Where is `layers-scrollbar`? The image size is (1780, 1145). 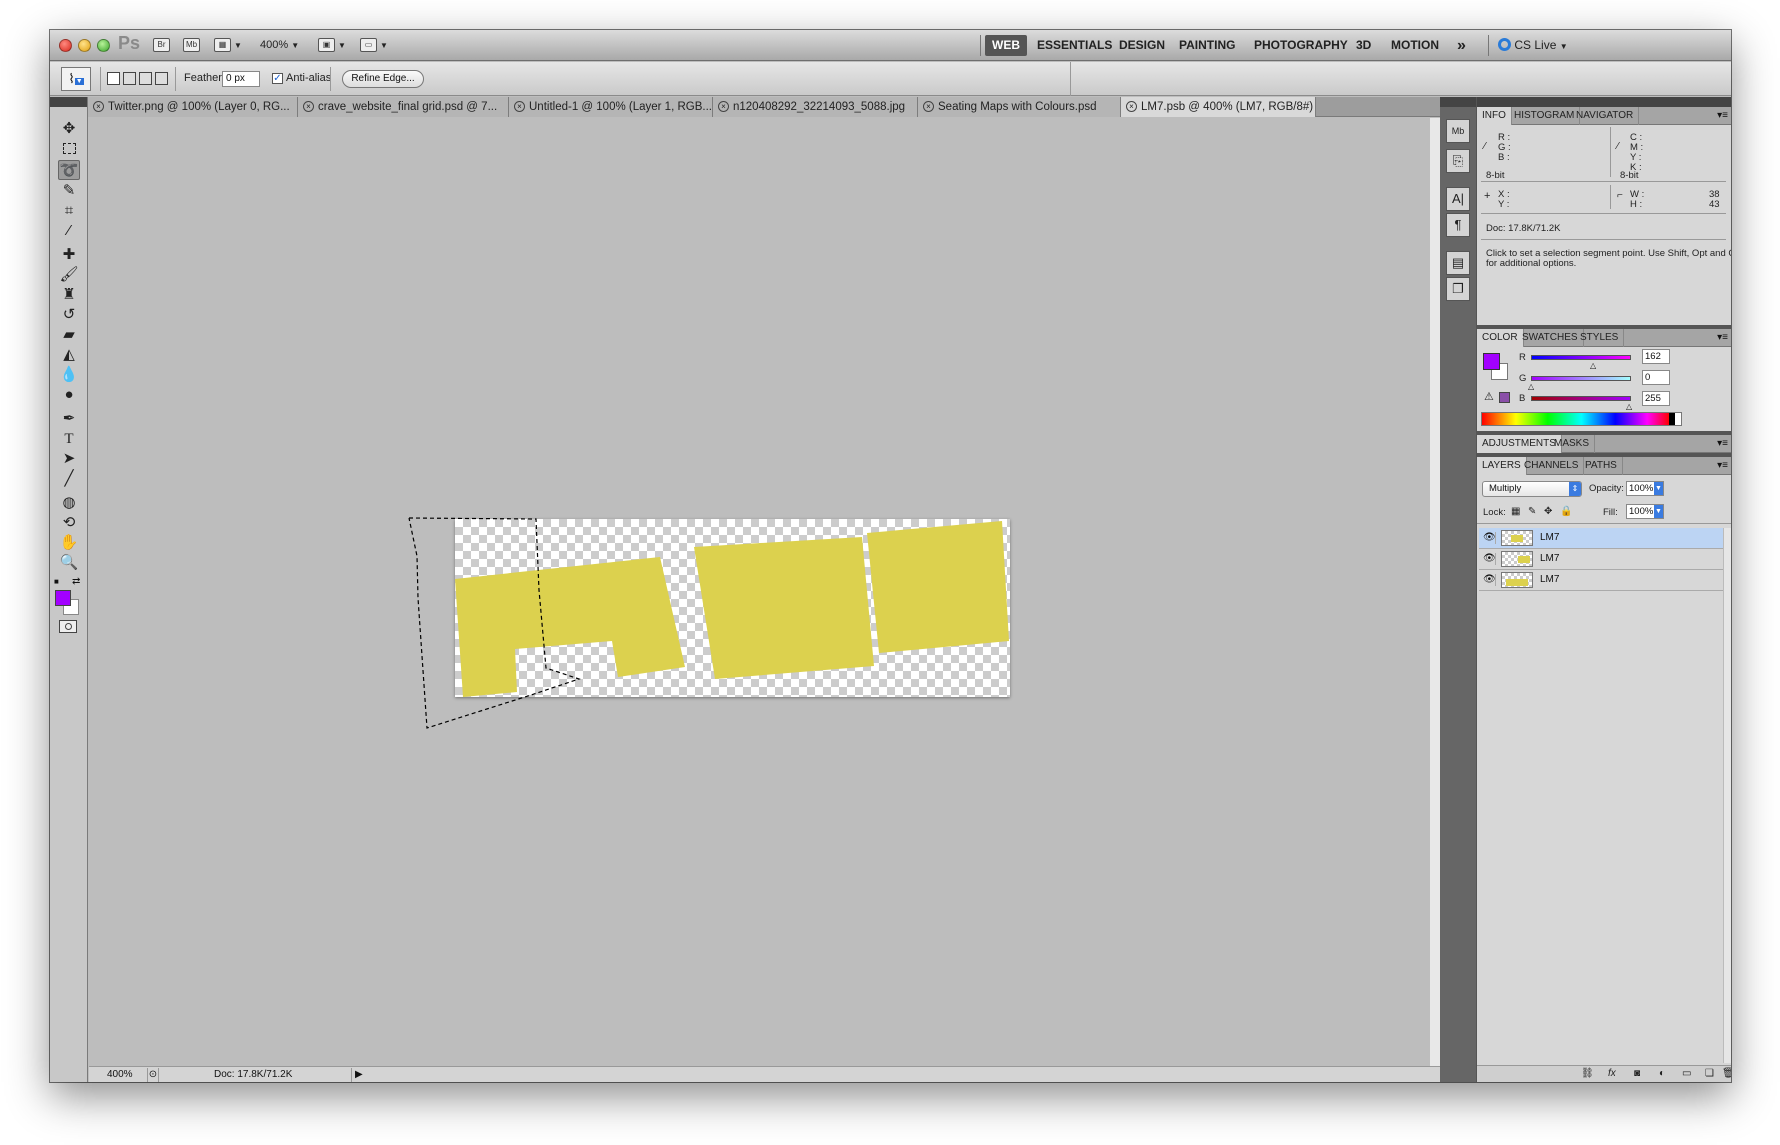
layers-scrollbar is located at coordinates (1727, 795).